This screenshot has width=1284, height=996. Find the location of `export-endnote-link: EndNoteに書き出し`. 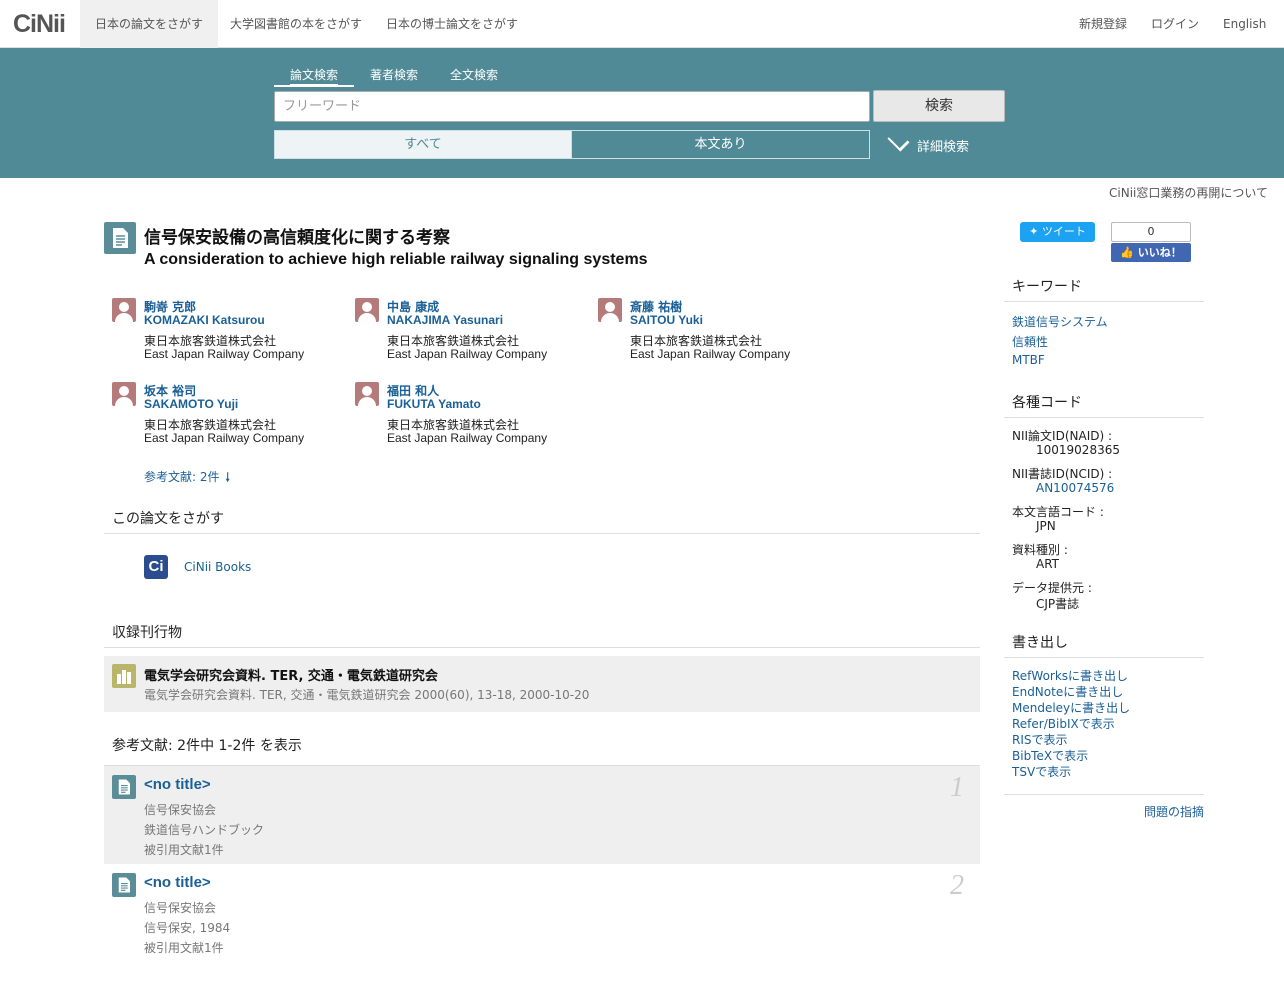

export-endnote-link: EndNoteに書き出し is located at coordinates (1067, 691).